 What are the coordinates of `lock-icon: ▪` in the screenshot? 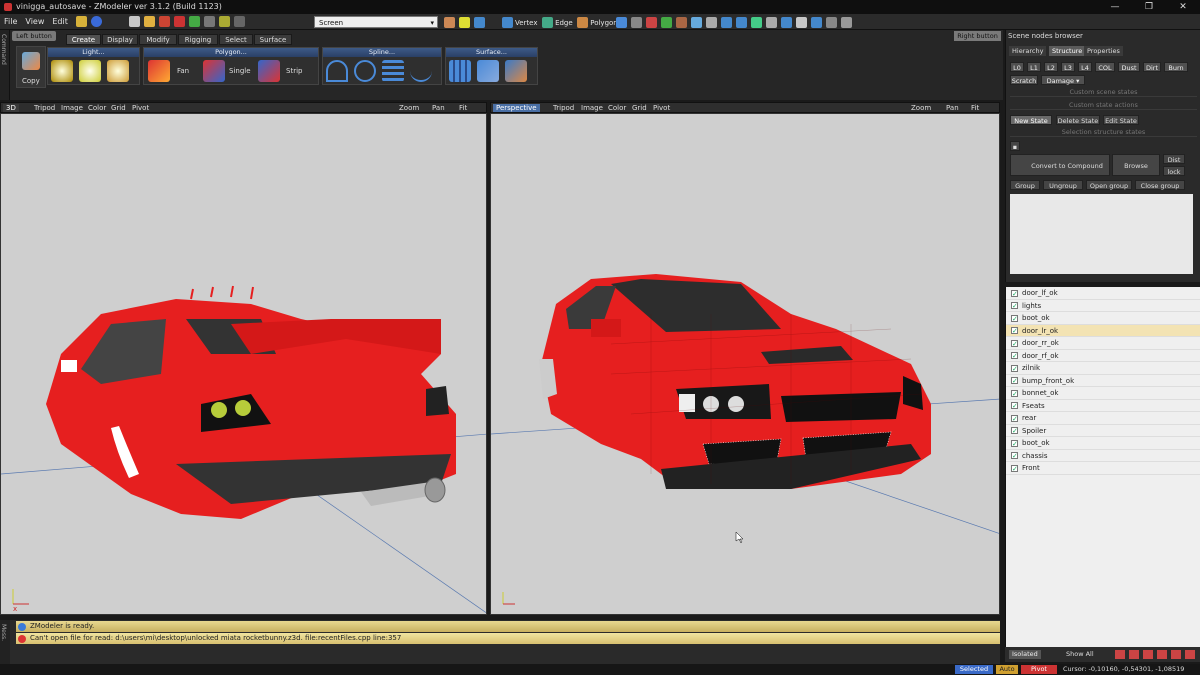 It's located at (1015, 146).